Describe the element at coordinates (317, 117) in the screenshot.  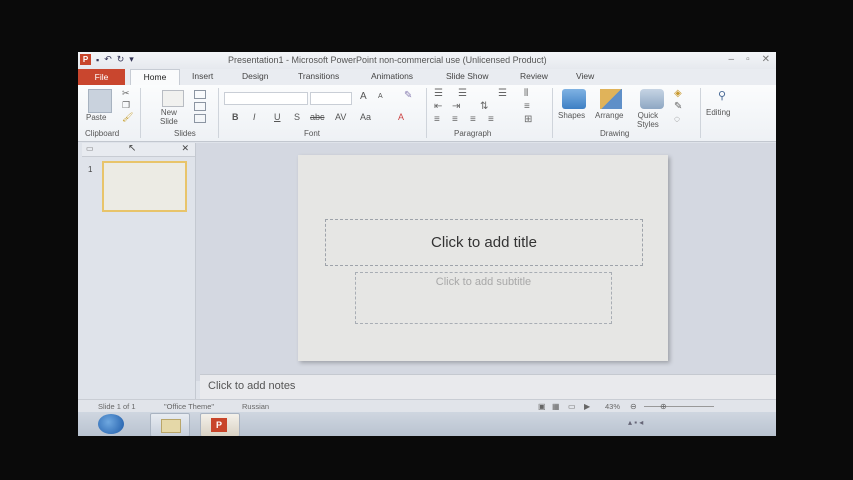
I see `strikethrough-button: abc` at that location.